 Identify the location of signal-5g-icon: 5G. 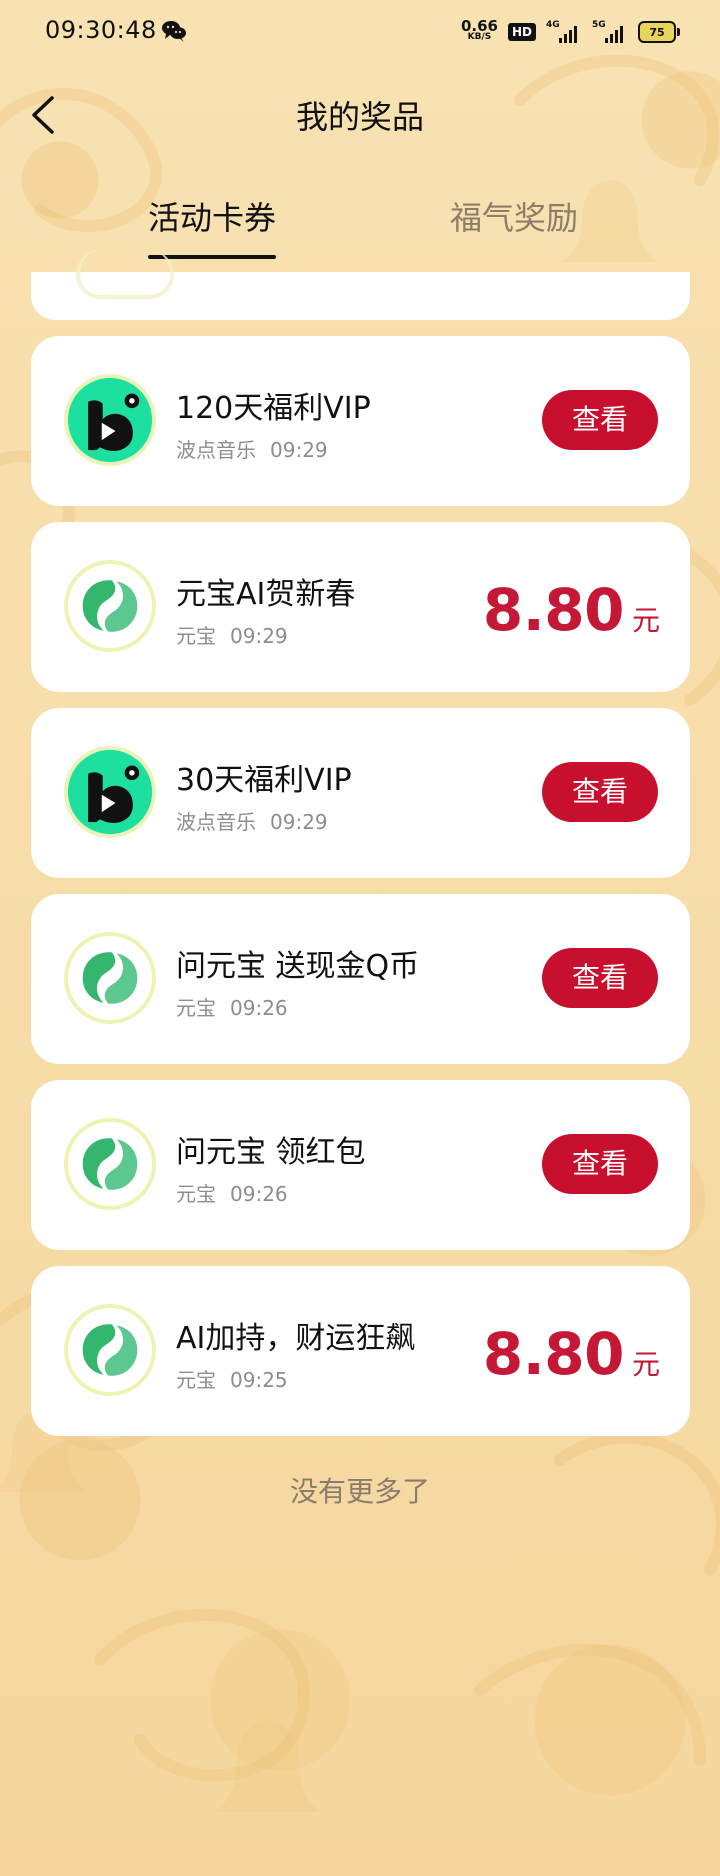
(610, 32).